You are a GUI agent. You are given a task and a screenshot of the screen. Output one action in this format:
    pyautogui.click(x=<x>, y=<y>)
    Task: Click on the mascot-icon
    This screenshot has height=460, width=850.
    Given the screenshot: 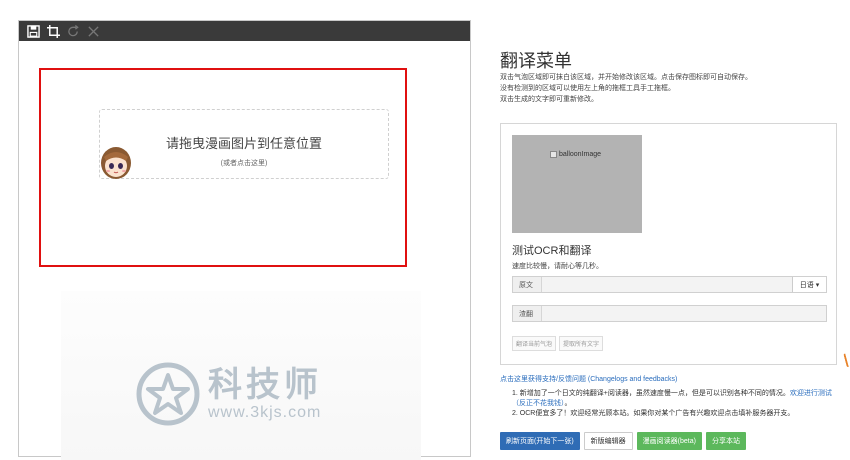 What is the action you would take?
    pyautogui.click(x=116, y=163)
    